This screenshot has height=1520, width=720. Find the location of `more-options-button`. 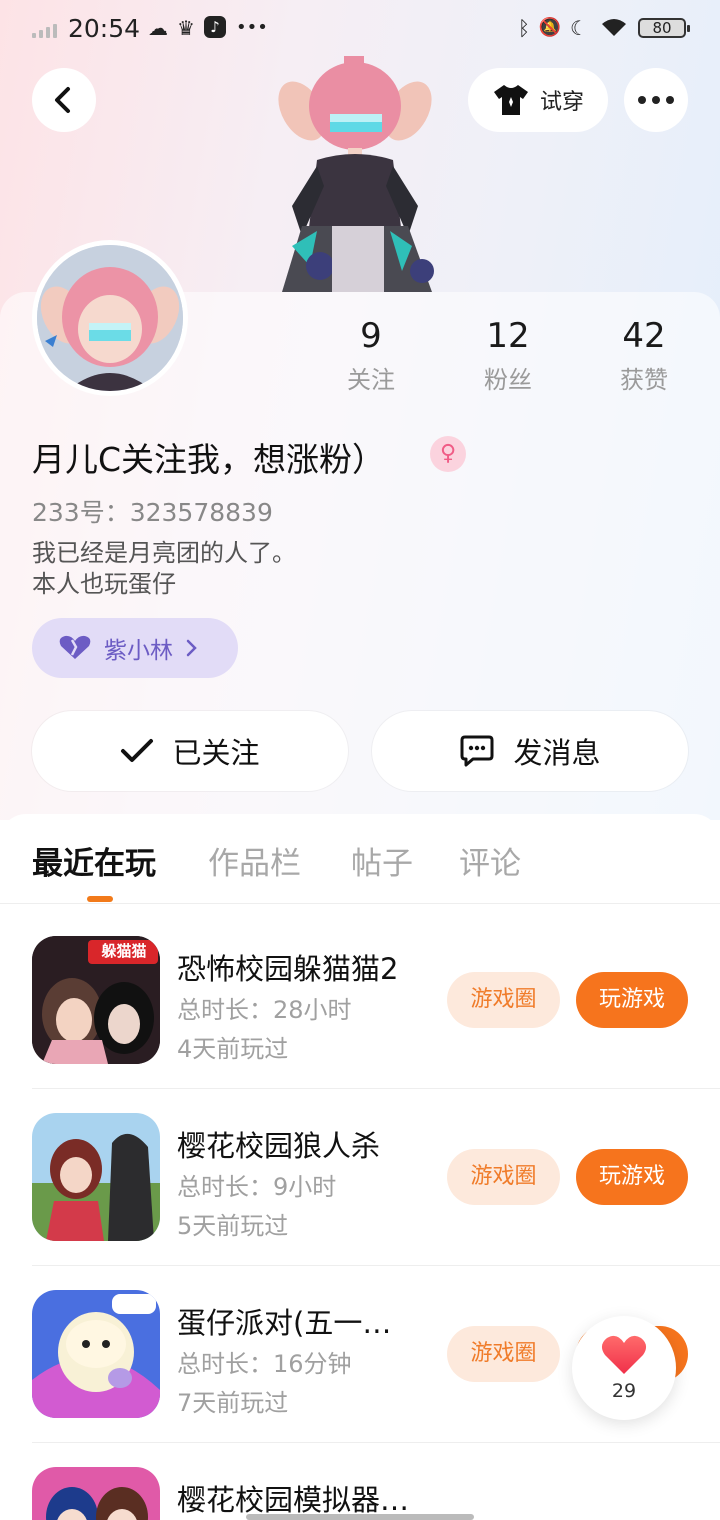

more-options-button is located at coordinates (656, 100).